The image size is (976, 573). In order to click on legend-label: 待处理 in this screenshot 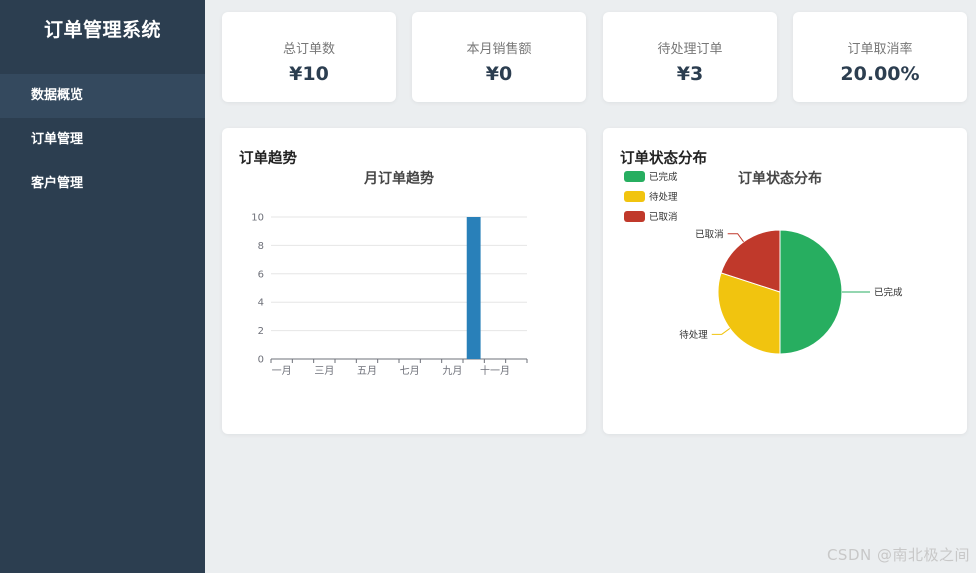, I will do `click(663, 197)`.